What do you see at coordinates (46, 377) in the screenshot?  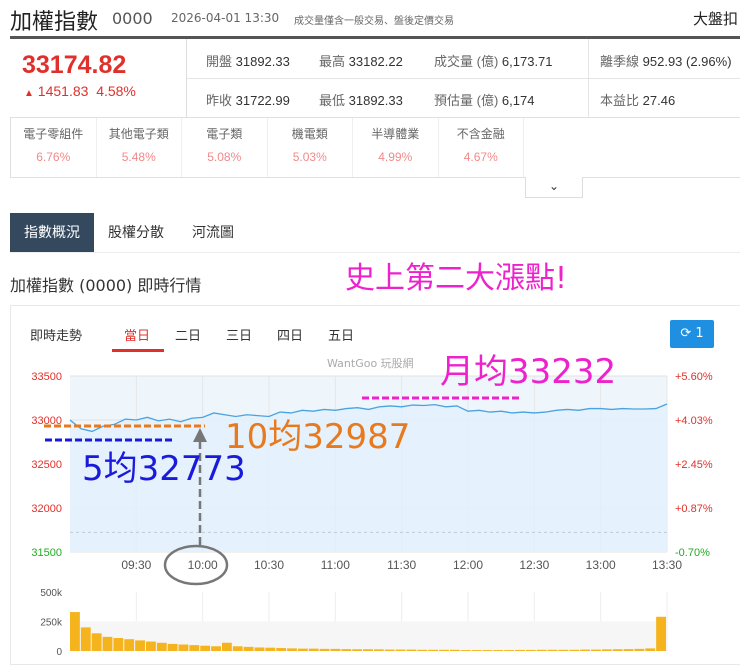 I see `y-tick-left: 33500` at bounding box center [46, 377].